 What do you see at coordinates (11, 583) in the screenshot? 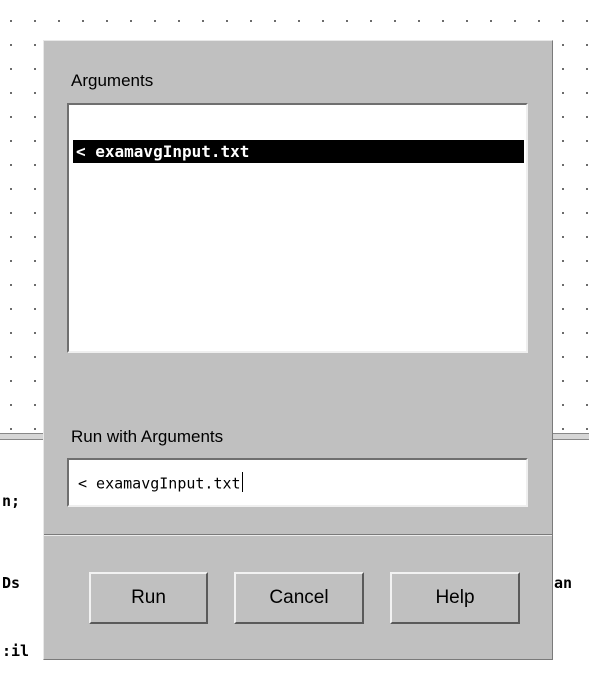
I see `code-fragment: Ds` at bounding box center [11, 583].